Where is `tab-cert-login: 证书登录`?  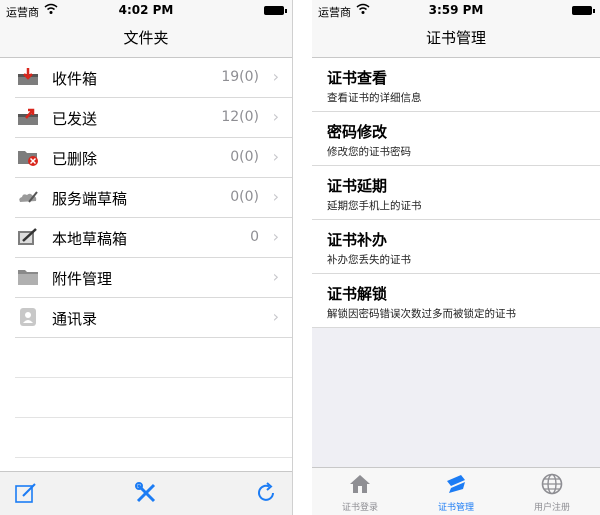
tab-cert-login: 证书登录 is located at coordinates (360, 491).